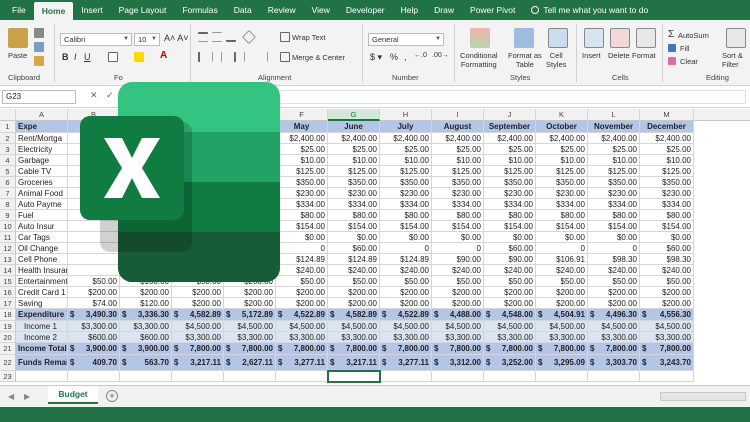 Image resolution: width=750 pixels, height=422 pixels. I want to click on align-left-icon, so click(203, 57).